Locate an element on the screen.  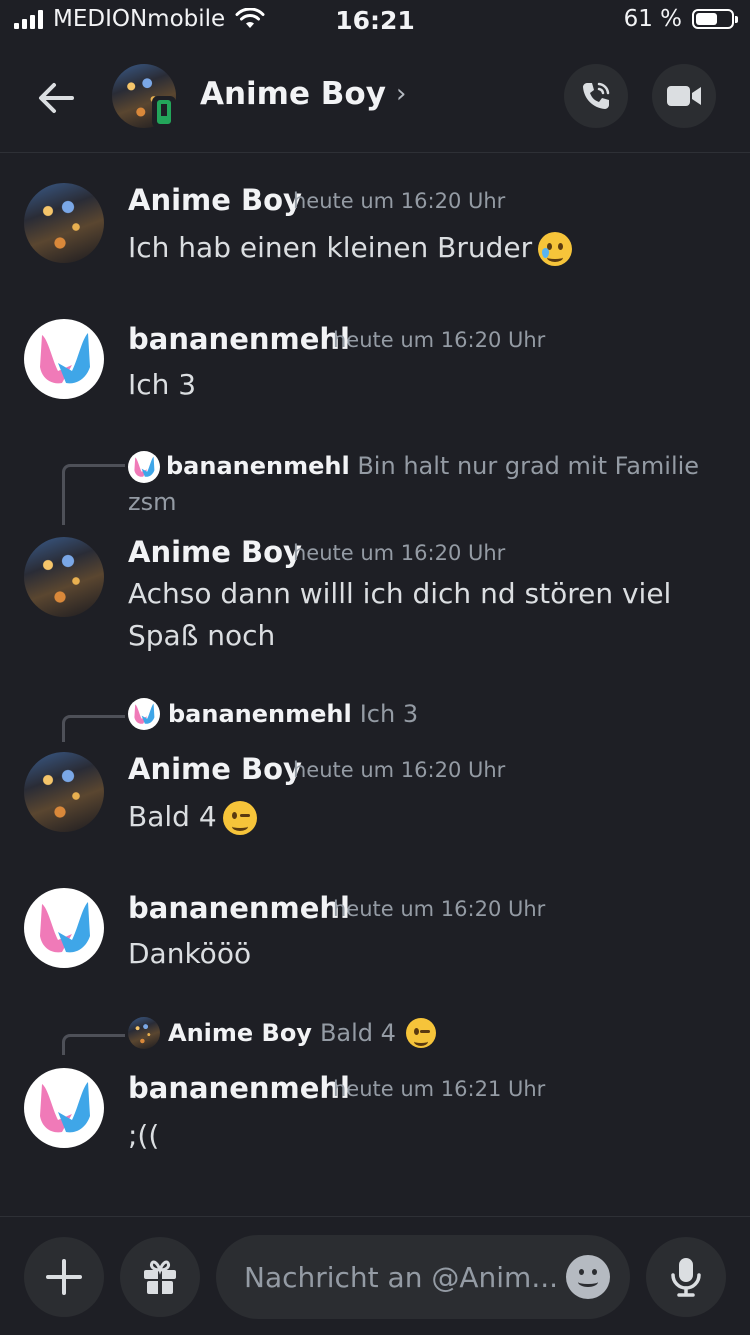
battery-percent: 61 % is located at coordinates (652, 19).